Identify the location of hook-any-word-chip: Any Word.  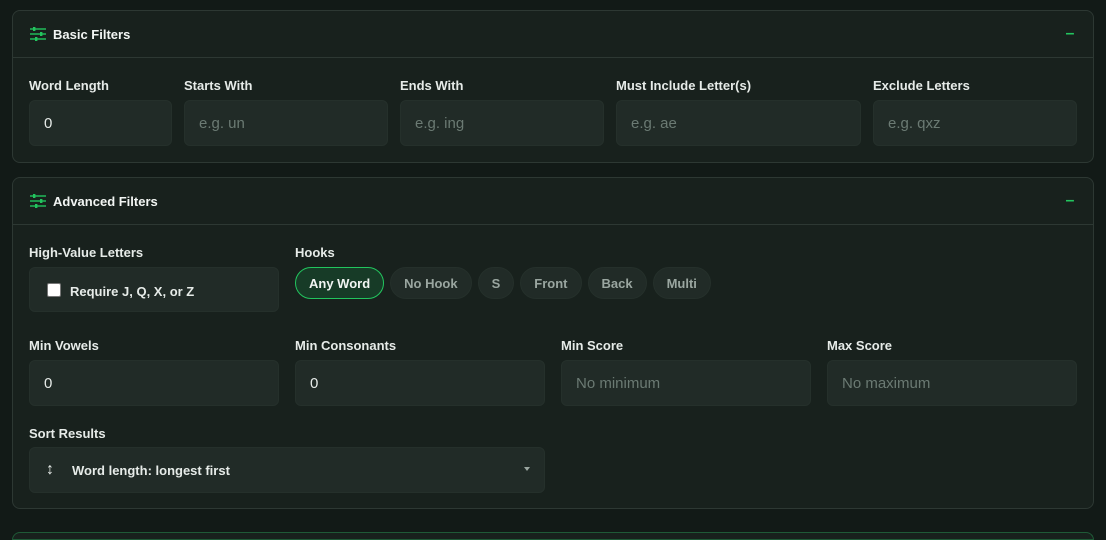
(340, 283).